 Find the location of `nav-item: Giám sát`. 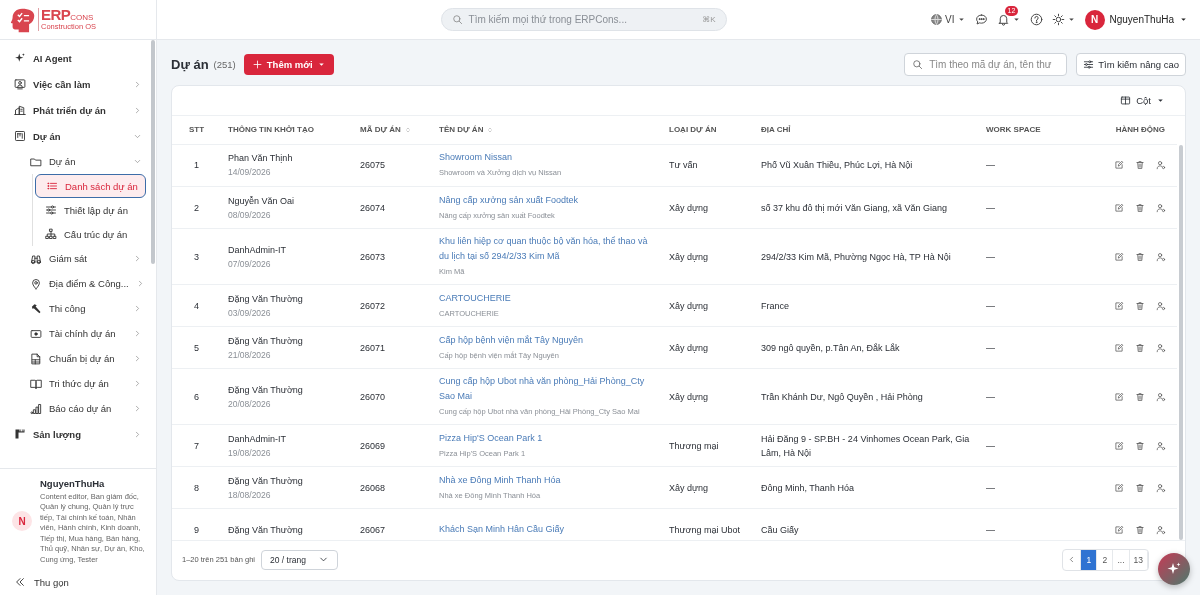

nav-item: Giám sát is located at coordinates (77, 258).